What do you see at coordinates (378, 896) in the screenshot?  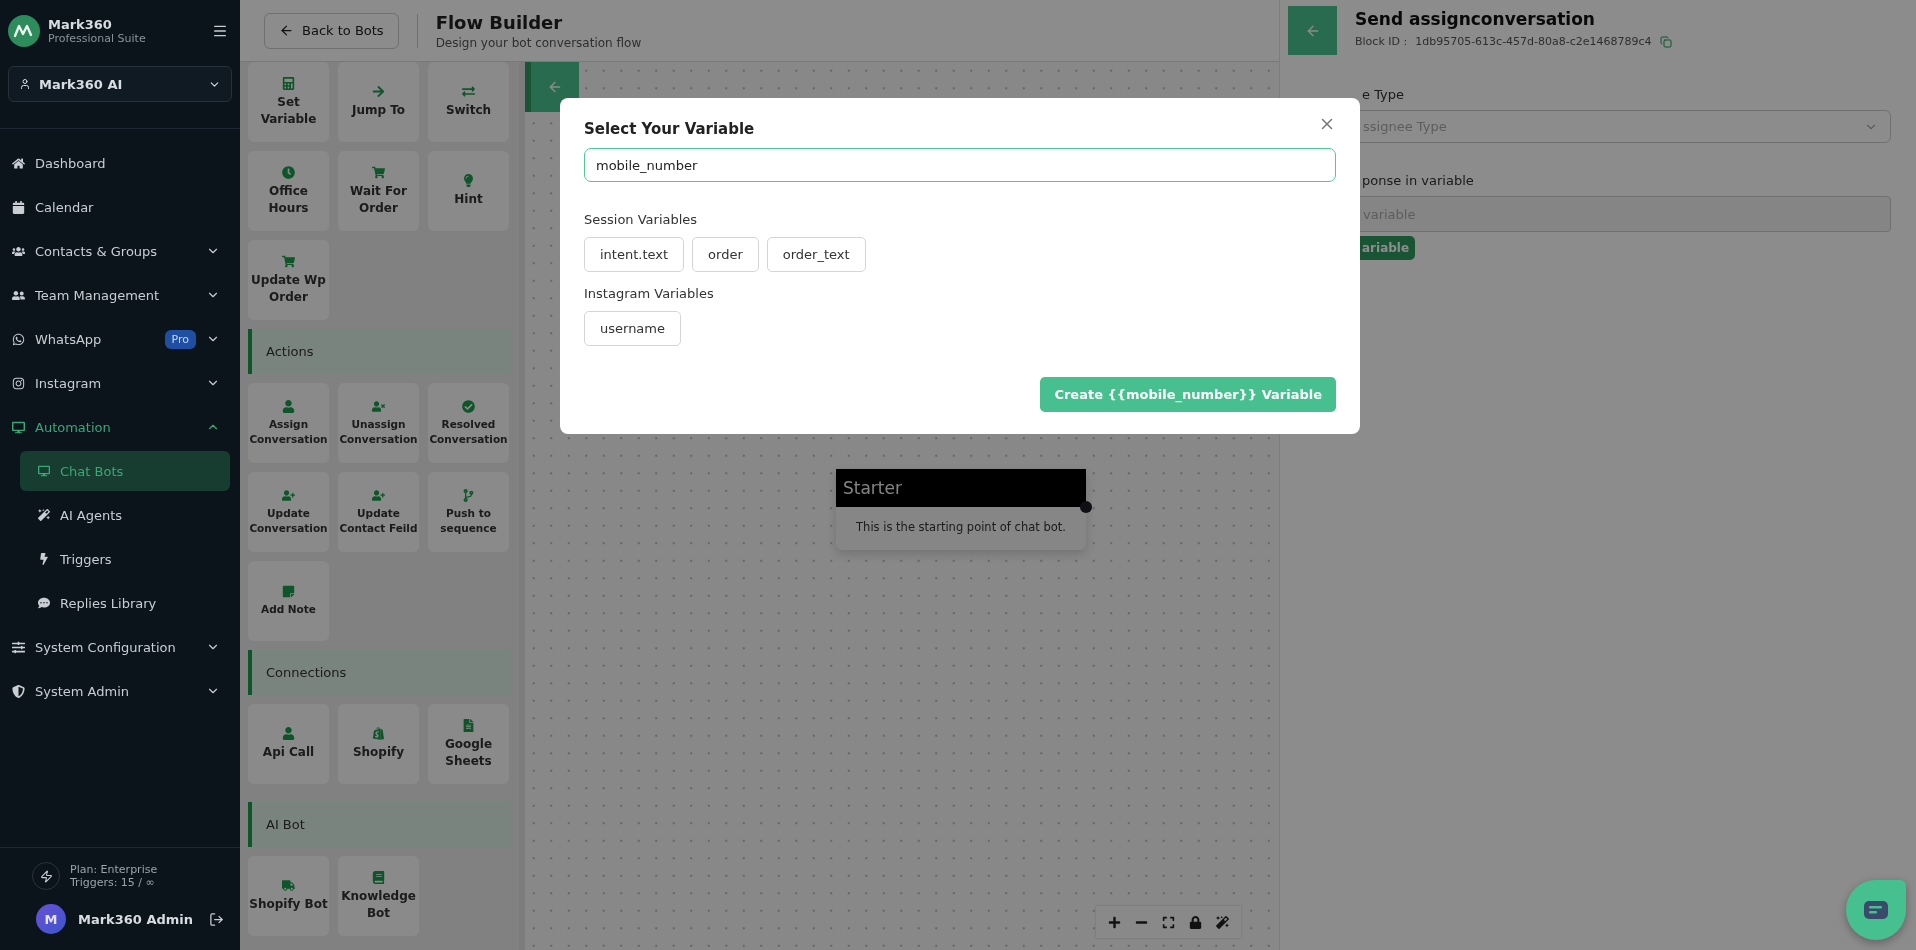 I see `block-tile: Knowledge Bot` at bounding box center [378, 896].